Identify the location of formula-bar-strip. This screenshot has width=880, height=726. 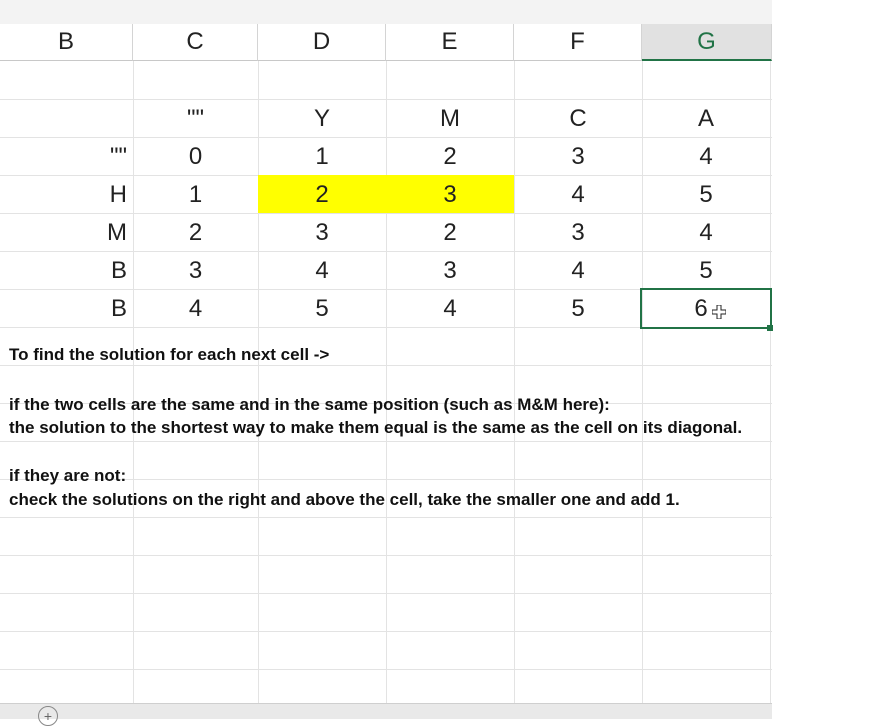
(386, 12).